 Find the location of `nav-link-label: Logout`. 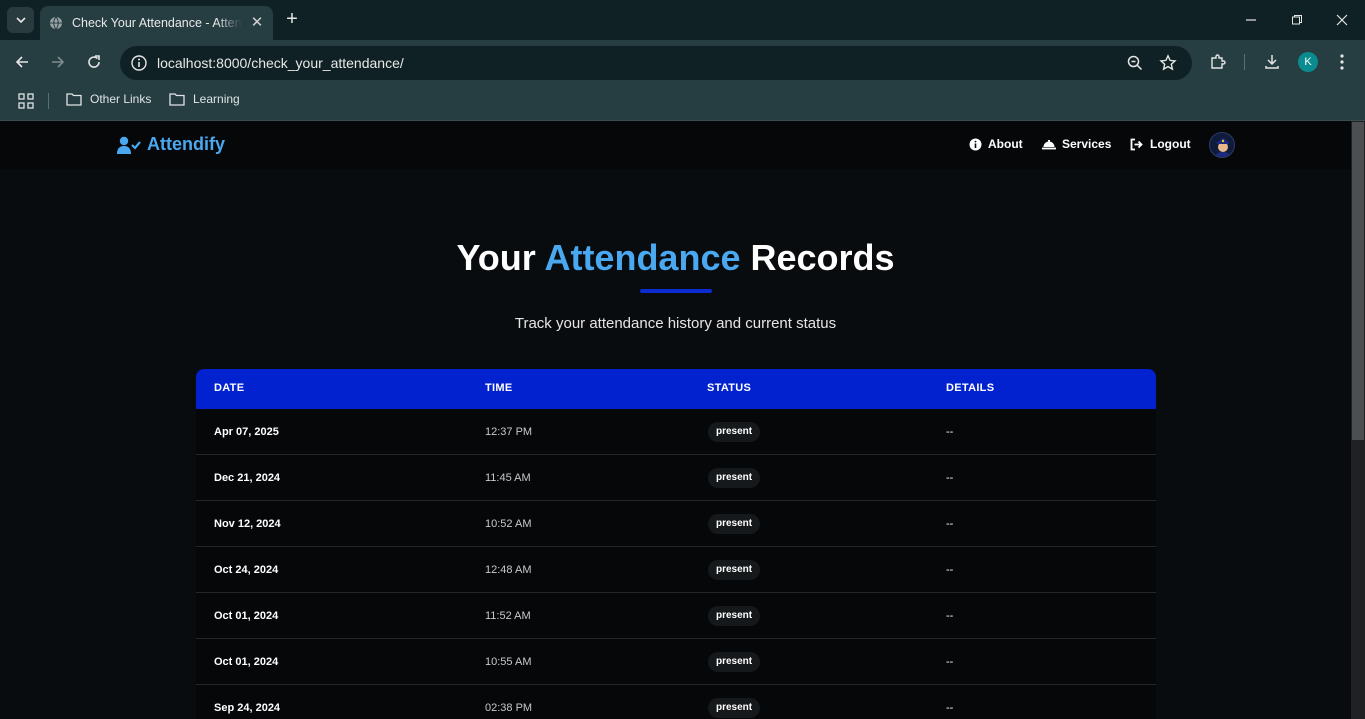

nav-link-label: Logout is located at coordinates (1170, 144).